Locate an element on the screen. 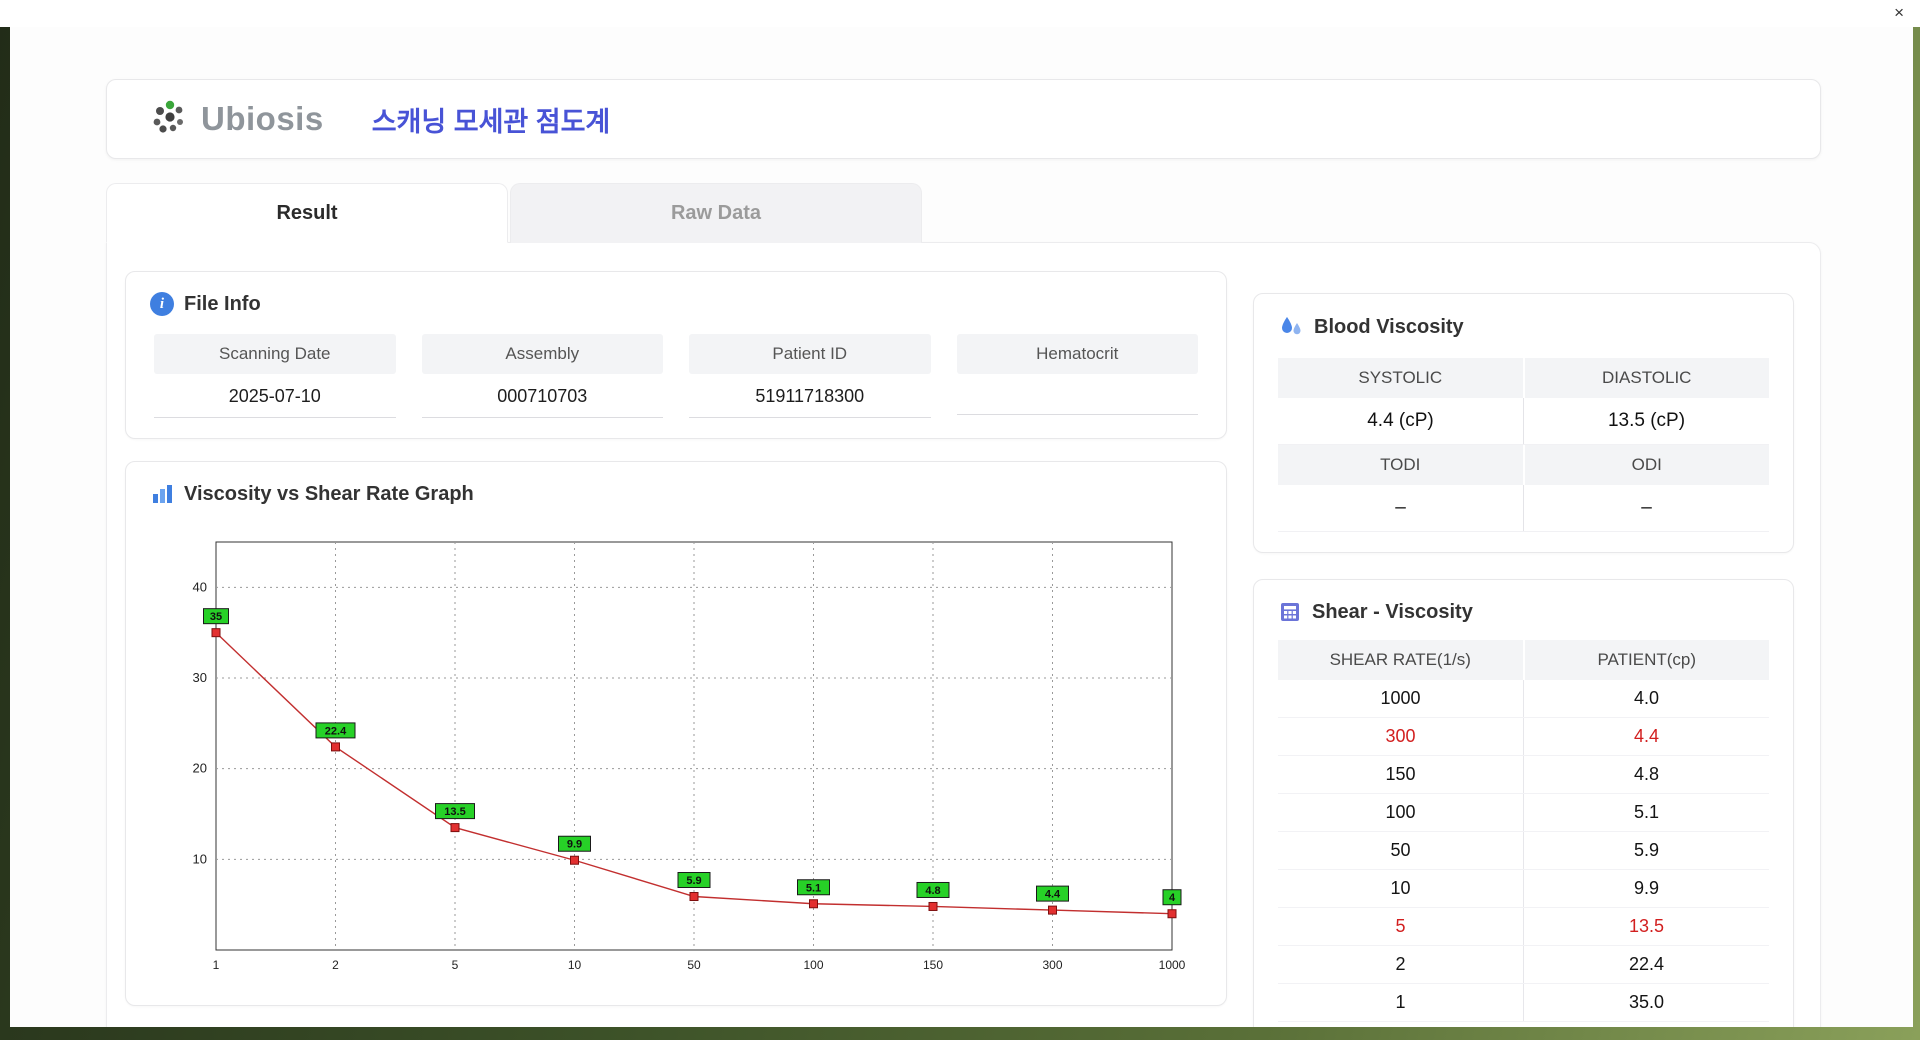  table-row: 2 22.4 is located at coordinates (1523, 965).